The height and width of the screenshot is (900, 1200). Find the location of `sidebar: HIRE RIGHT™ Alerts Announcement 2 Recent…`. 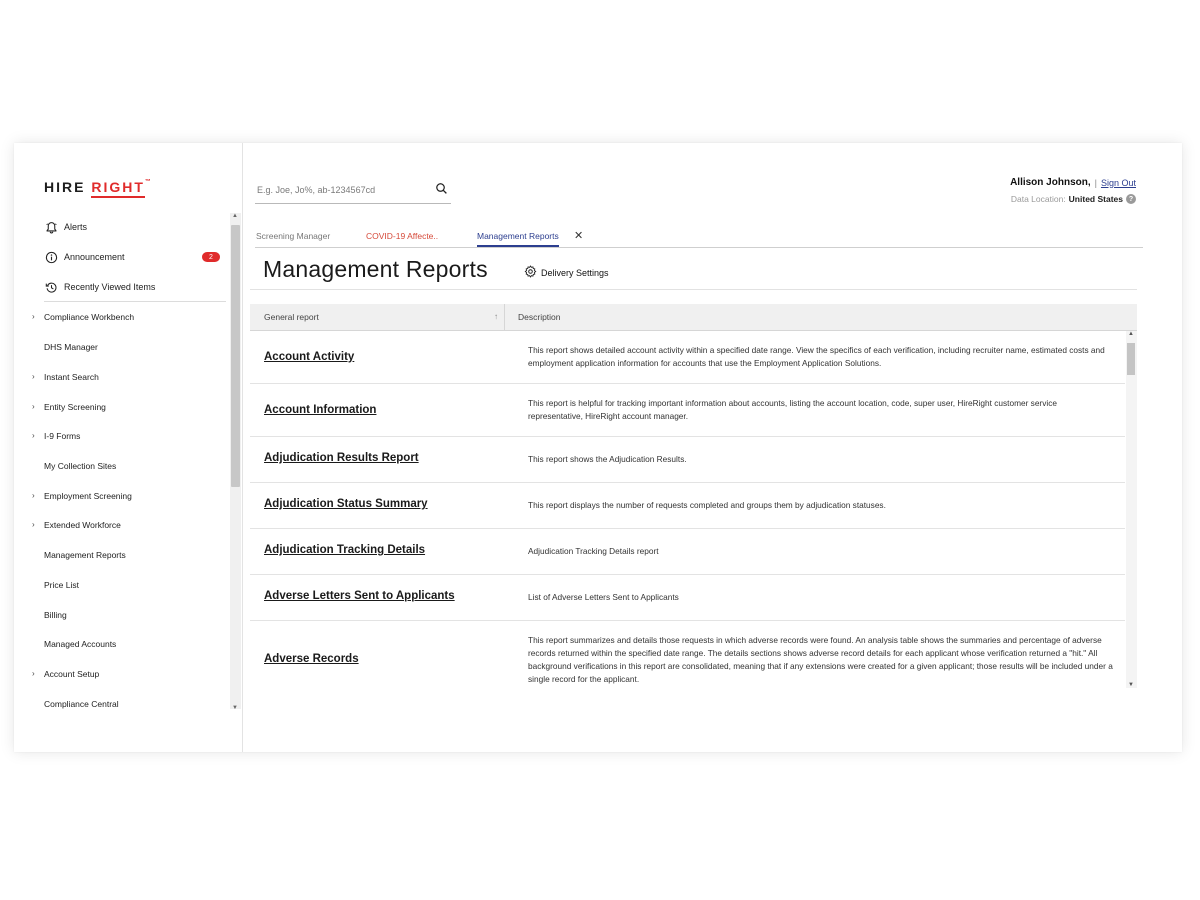

sidebar: HIRE RIGHT™ Alerts Announcement 2 Recent… is located at coordinates (128, 447).